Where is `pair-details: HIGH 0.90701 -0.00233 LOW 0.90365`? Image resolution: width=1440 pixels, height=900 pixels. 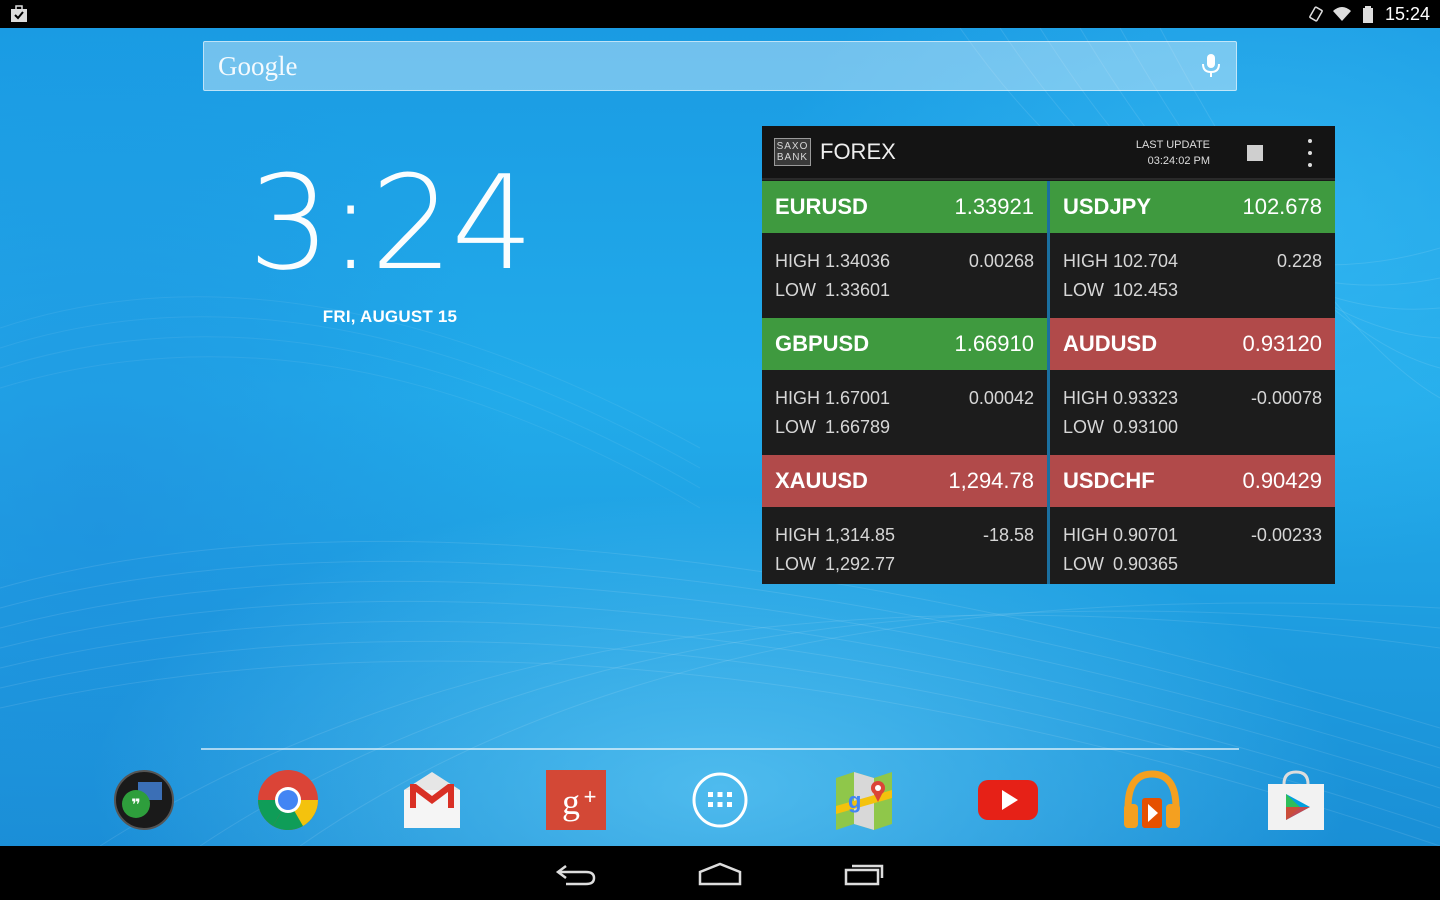 pair-details: HIGH 0.90701 -0.00233 LOW 0.90365 is located at coordinates (1192, 545).